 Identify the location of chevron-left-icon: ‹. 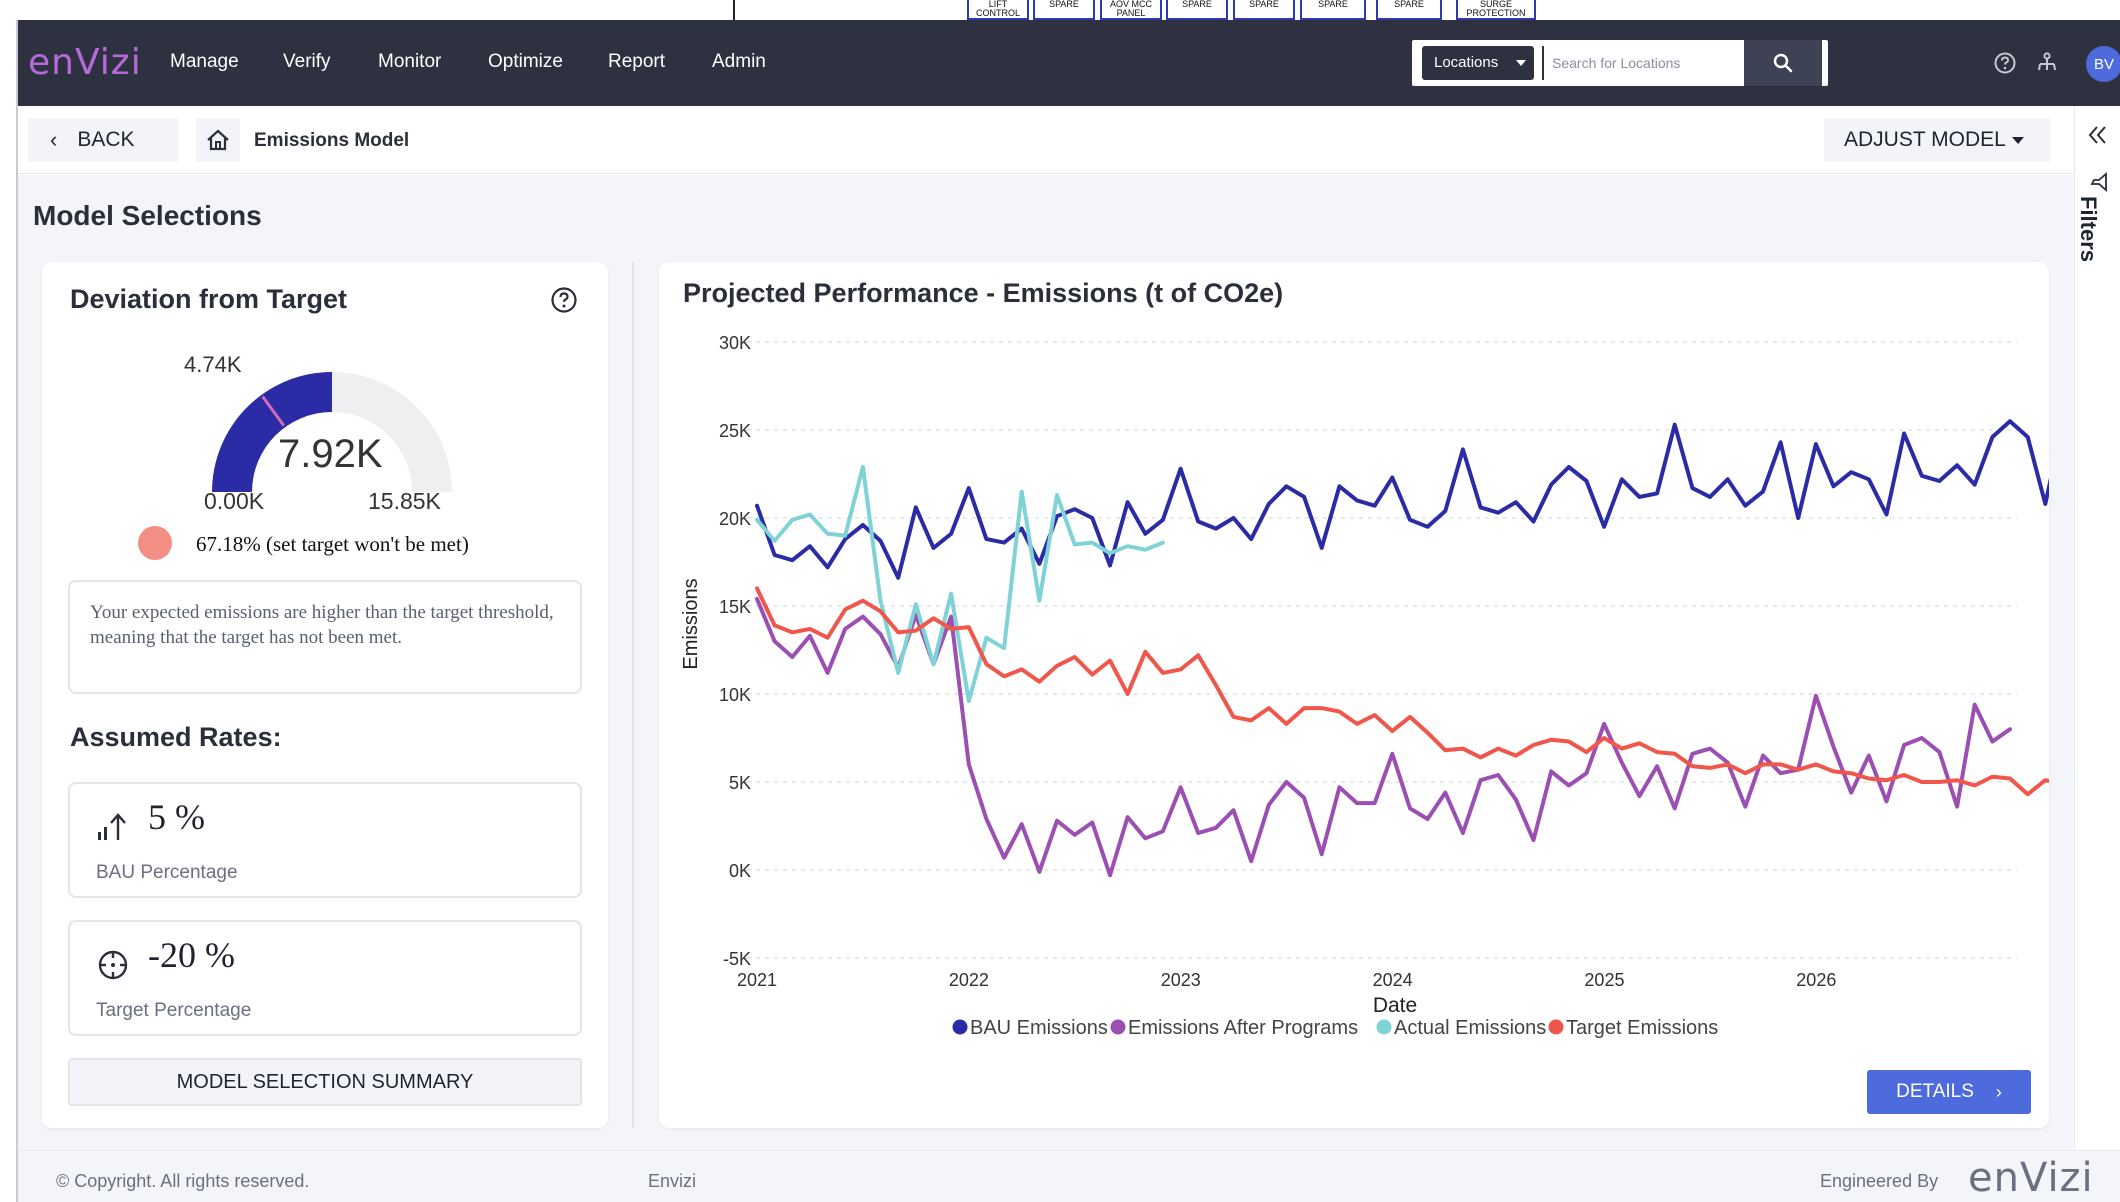
(54, 139).